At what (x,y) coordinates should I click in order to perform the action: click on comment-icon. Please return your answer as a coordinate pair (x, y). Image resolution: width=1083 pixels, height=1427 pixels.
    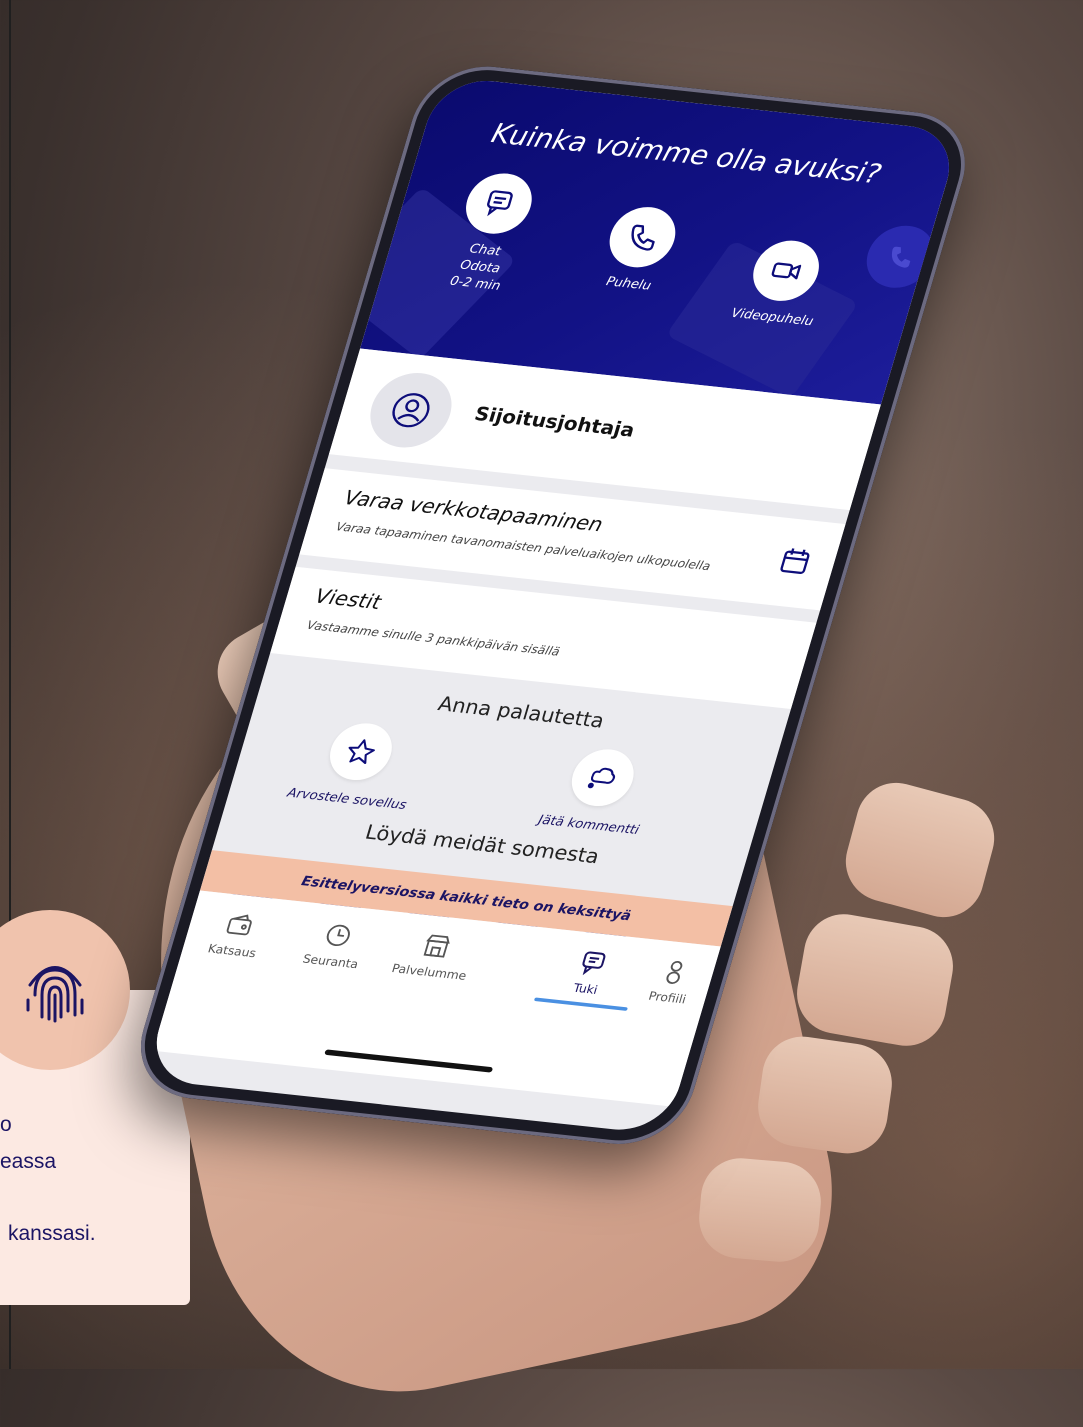
    Looking at the image, I should click on (602, 778).